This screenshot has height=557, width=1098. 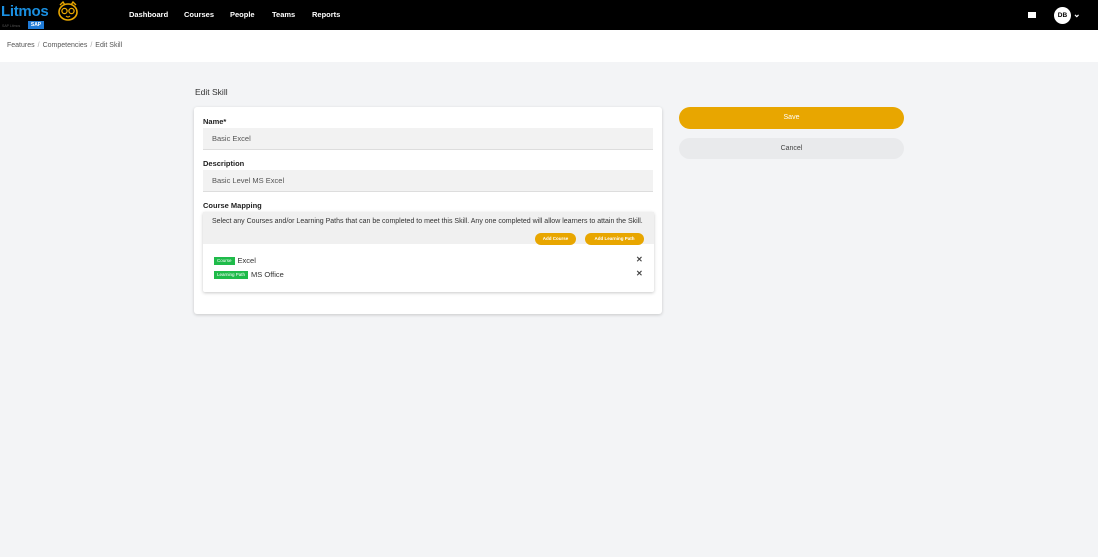 What do you see at coordinates (246, 260) in the screenshot?
I see `mapping-name: Excel` at bounding box center [246, 260].